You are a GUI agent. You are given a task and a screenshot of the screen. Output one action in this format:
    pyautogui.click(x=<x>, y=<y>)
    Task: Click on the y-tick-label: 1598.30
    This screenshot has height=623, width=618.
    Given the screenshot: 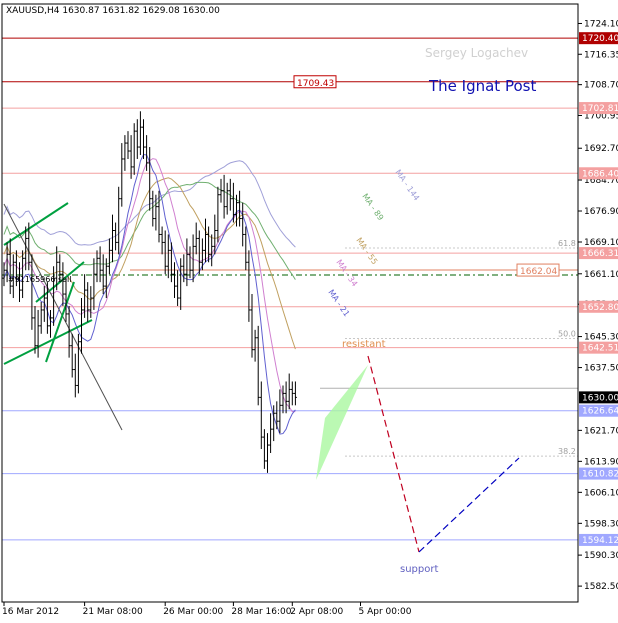 What is the action you would take?
    pyautogui.click(x=601, y=524)
    